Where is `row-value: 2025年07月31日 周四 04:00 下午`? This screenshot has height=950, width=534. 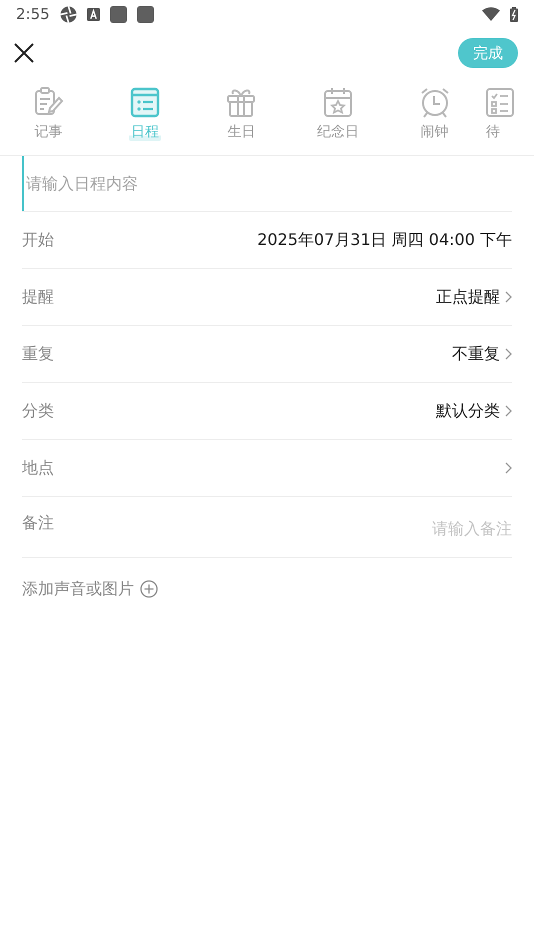
row-value: 2025年07月31日 周四 04:00 下午 is located at coordinates (384, 240).